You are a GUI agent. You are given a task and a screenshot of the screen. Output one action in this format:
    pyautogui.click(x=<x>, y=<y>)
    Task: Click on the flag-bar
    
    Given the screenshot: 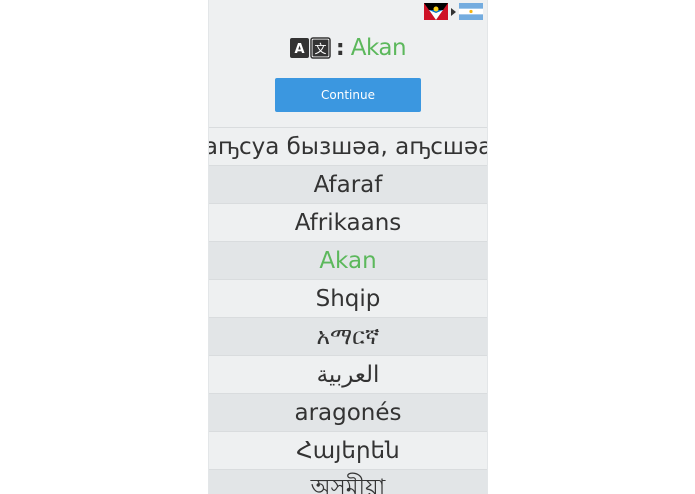 What is the action you would take?
    pyautogui.click(x=453, y=11)
    